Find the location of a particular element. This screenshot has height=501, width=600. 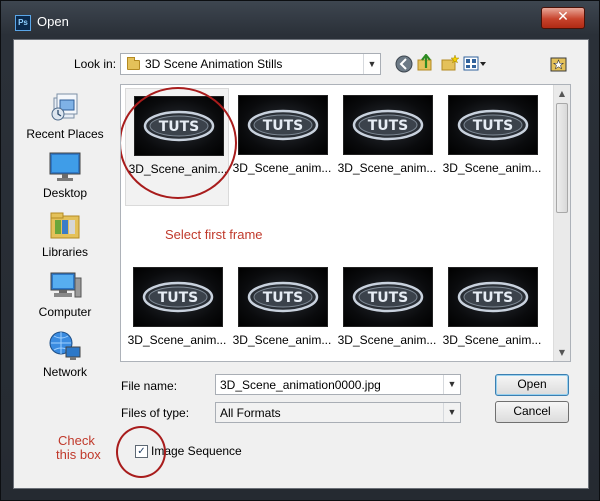

look-in-dropdown: 3D Scene Animation Stills ▼ is located at coordinates (250, 64).